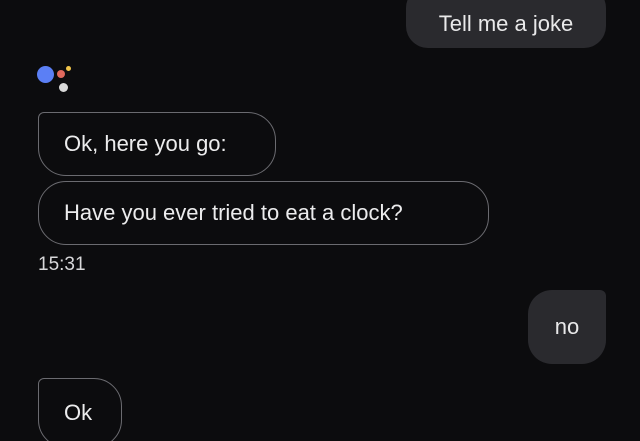 Image resolution: width=640 pixels, height=441 pixels. What do you see at coordinates (63, 87) in the screenshot?
I see `logo-dot-light` at bounding box center [63, 87].